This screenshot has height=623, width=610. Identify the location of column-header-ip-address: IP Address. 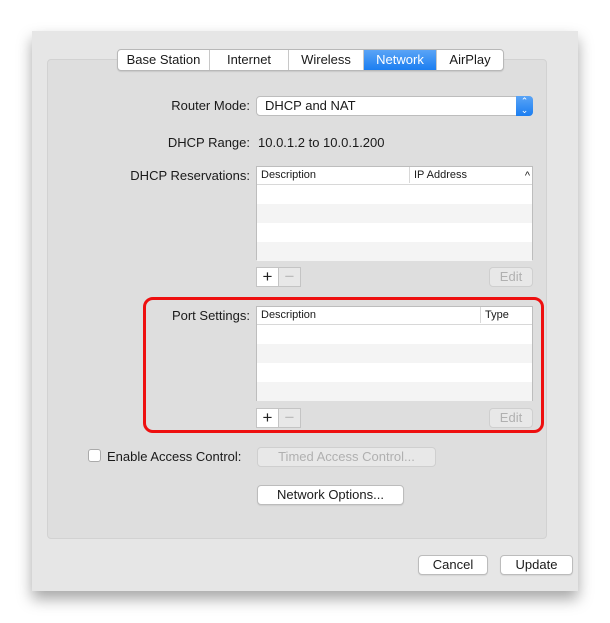
(459, 175).